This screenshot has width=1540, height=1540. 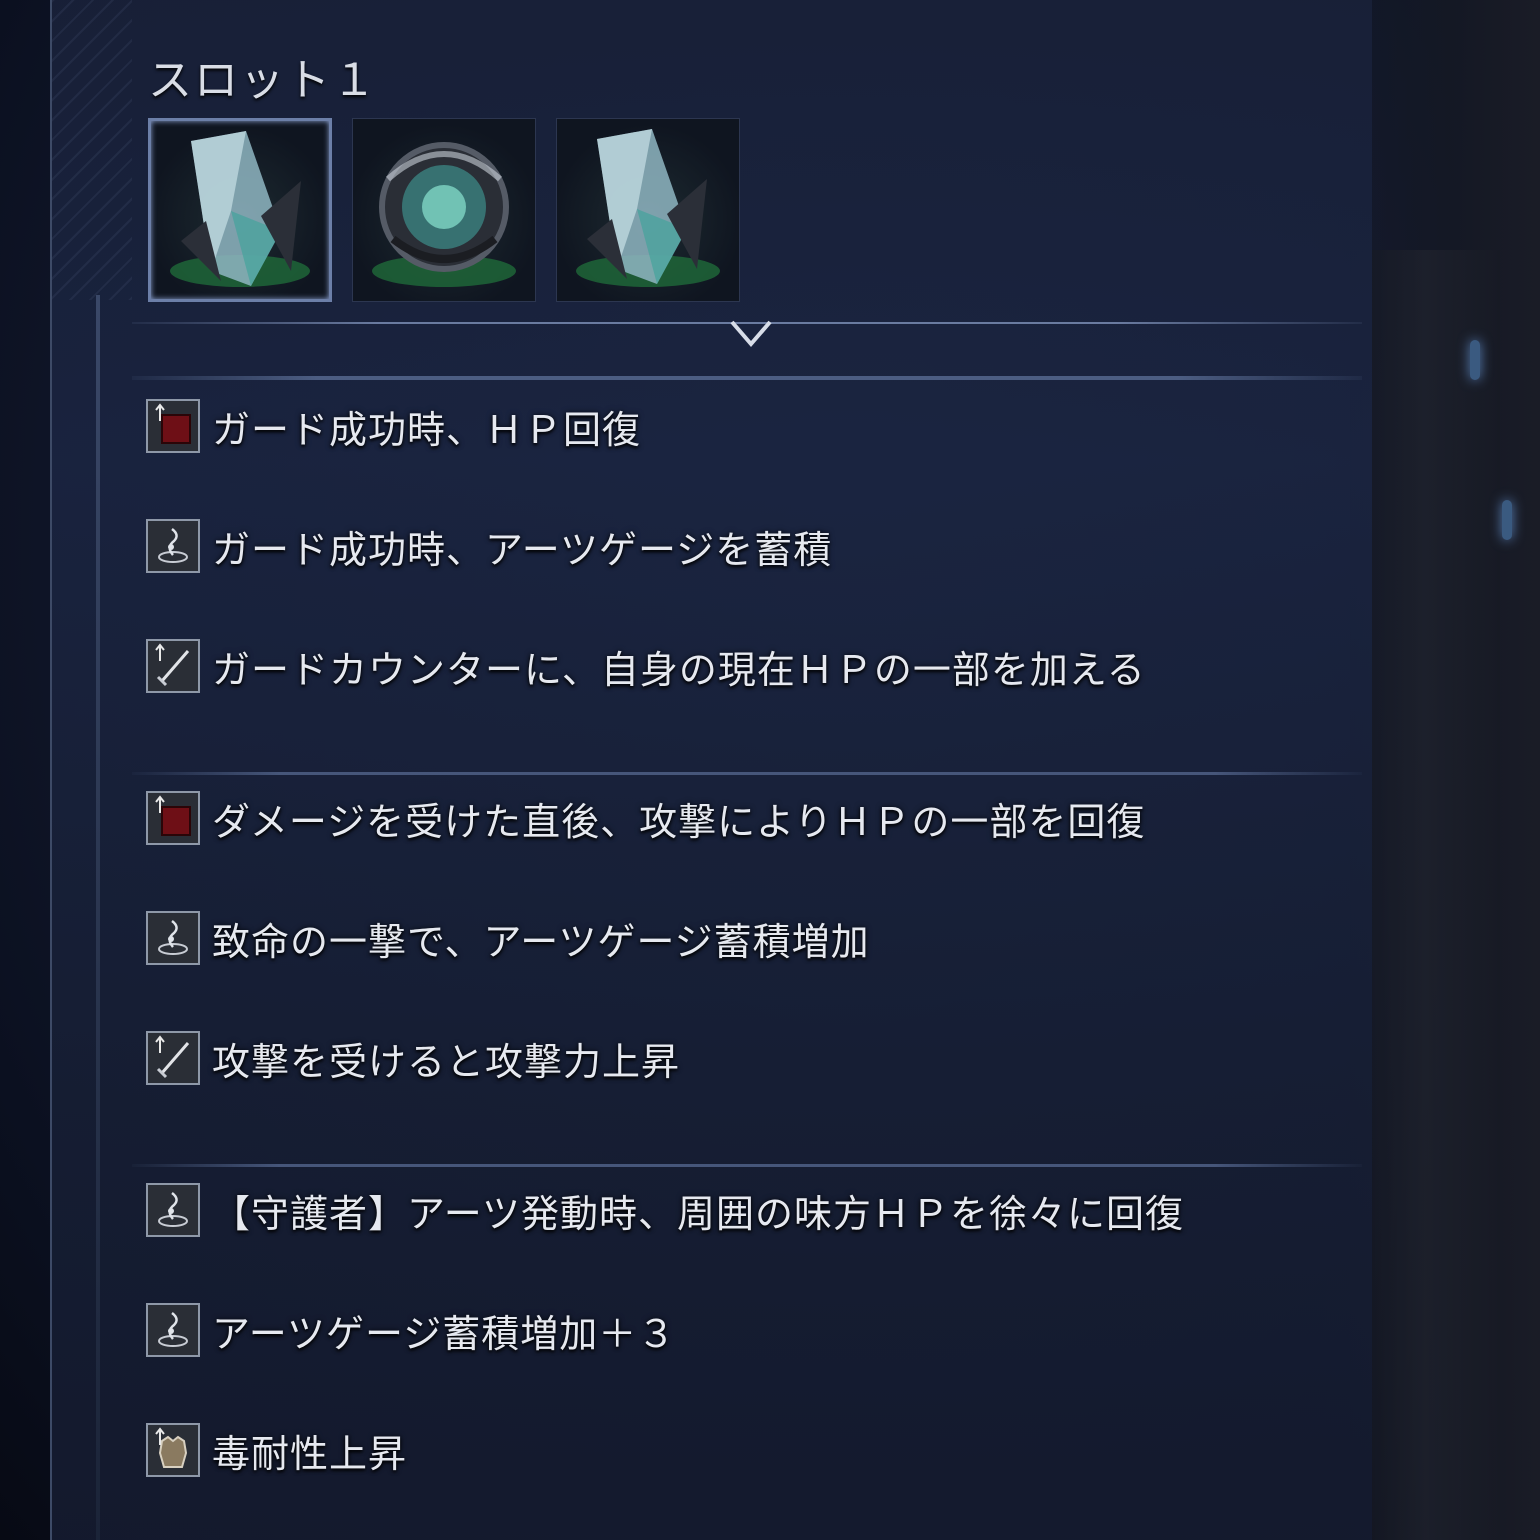 What do you see at coordinates (698, 1213) in the screenshot?
I see `effect-text: 【守護者】アーツ発動時、周囲の味方ＨＰを徐々に回復` at bounding box center [698, 1213].